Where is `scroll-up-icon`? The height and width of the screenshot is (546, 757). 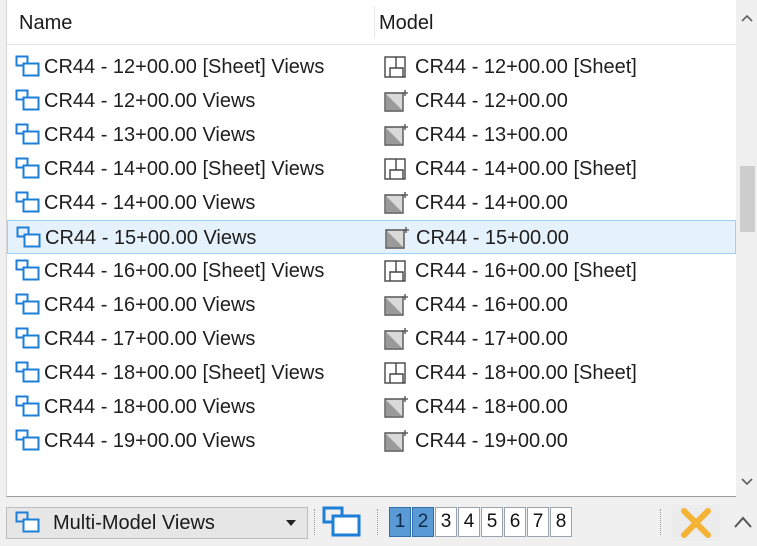
scroll-up-icon is located at coordinates (746, 18).